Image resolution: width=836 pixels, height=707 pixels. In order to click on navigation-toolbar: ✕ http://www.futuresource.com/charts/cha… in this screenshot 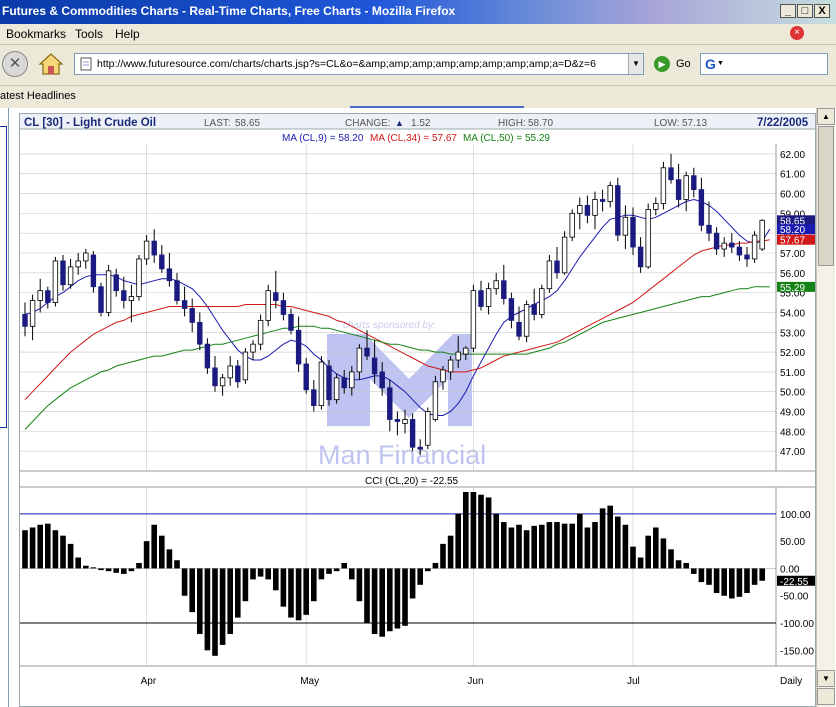, I will do `click(418, 65)`.